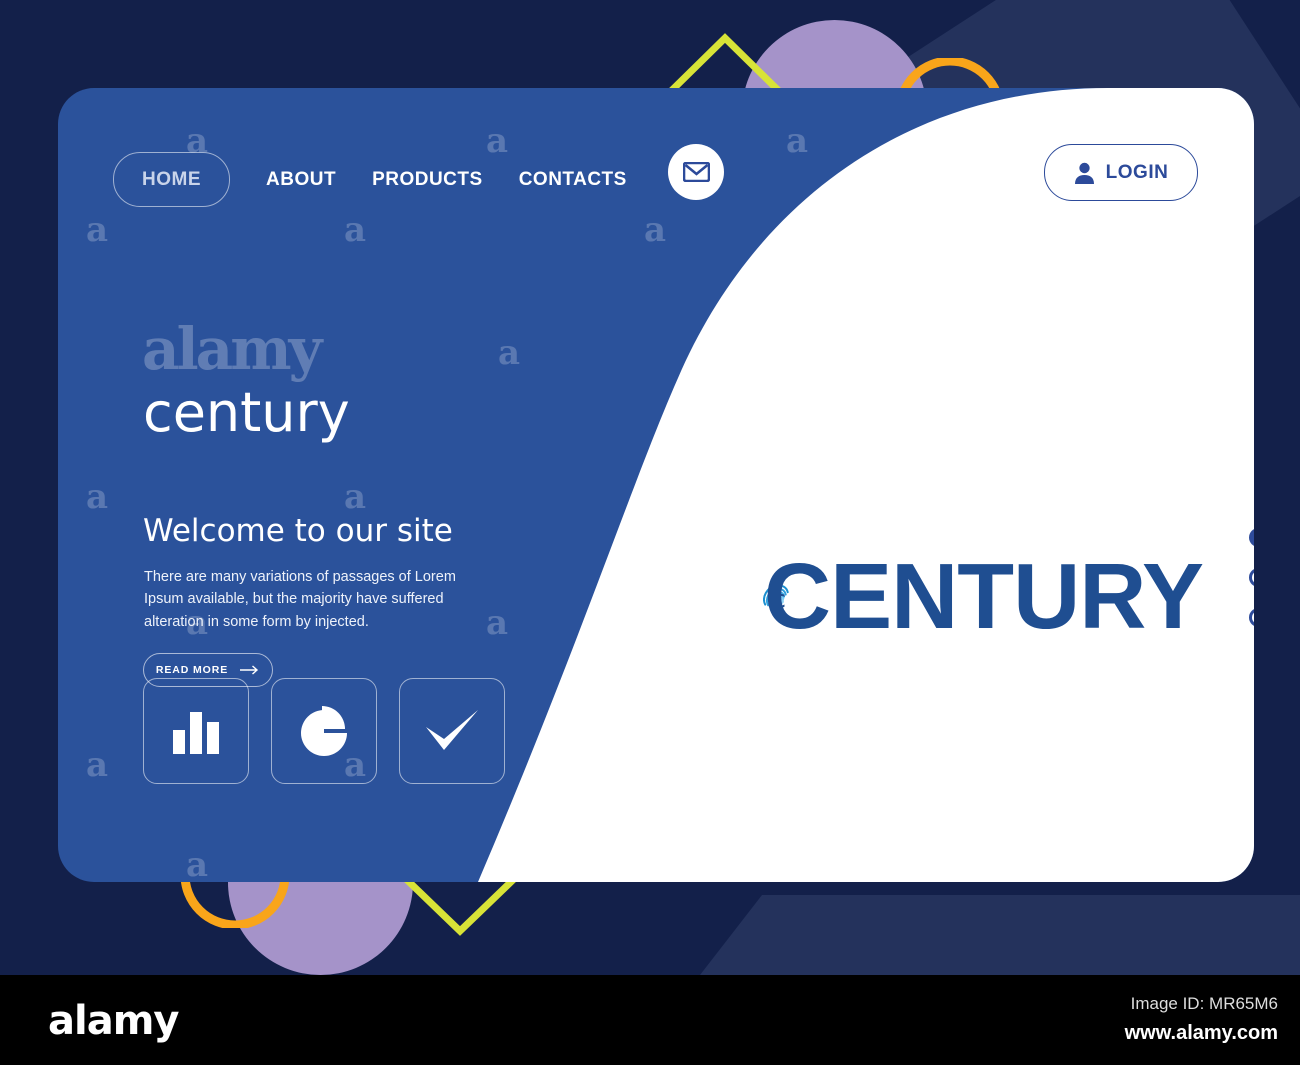 This screenshot has width=1300, height=1065. What do you see at coordinates (1084, 173) in the screenshot?
I see `user-icon` at bounding box center [1084, 173].